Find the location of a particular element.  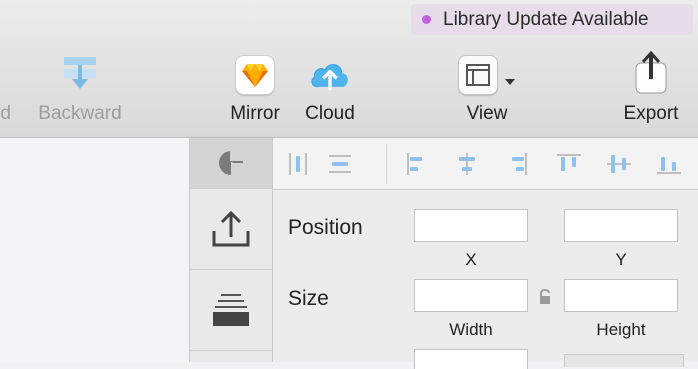

mirror-button: Mirror is located at coordinates (255, 89).